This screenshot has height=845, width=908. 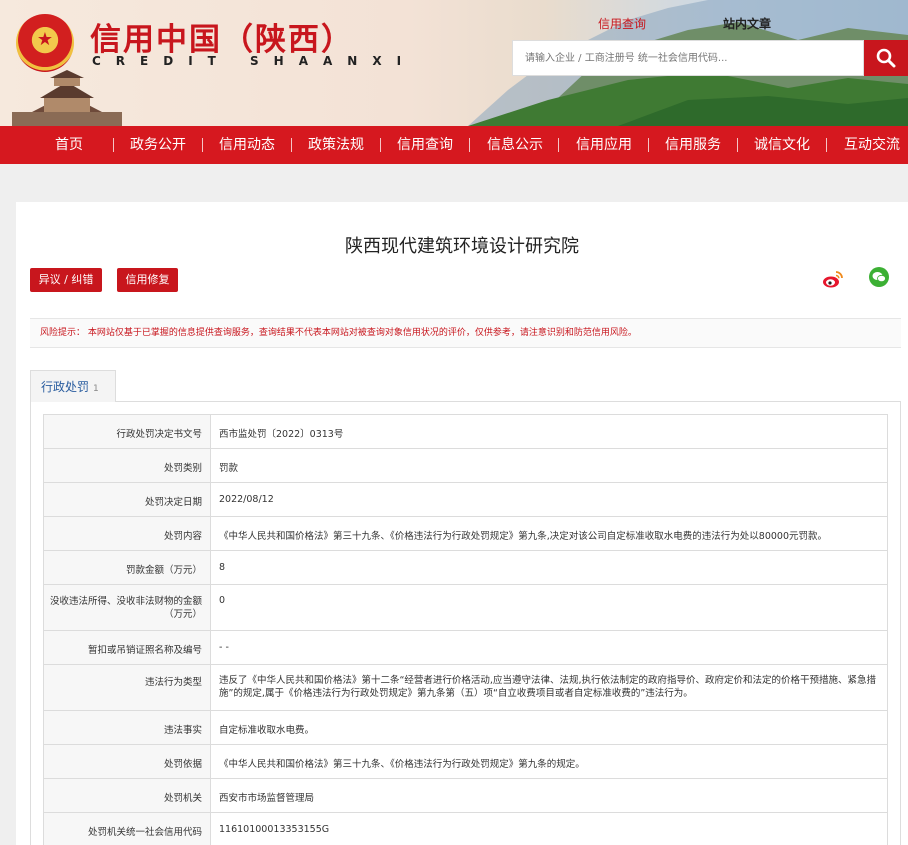 I want to click on row-label: 处罚依据, so click(x=127, y=761).